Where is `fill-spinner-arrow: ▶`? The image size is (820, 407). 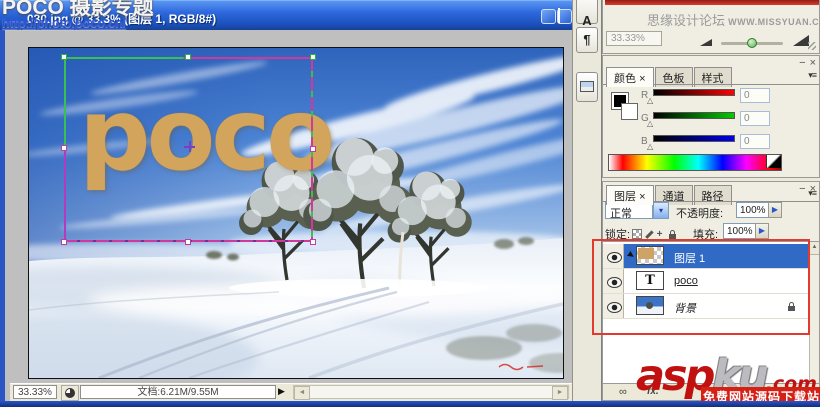 fill-spinner-arrow: ▶ is located at coordinates (762, 231).